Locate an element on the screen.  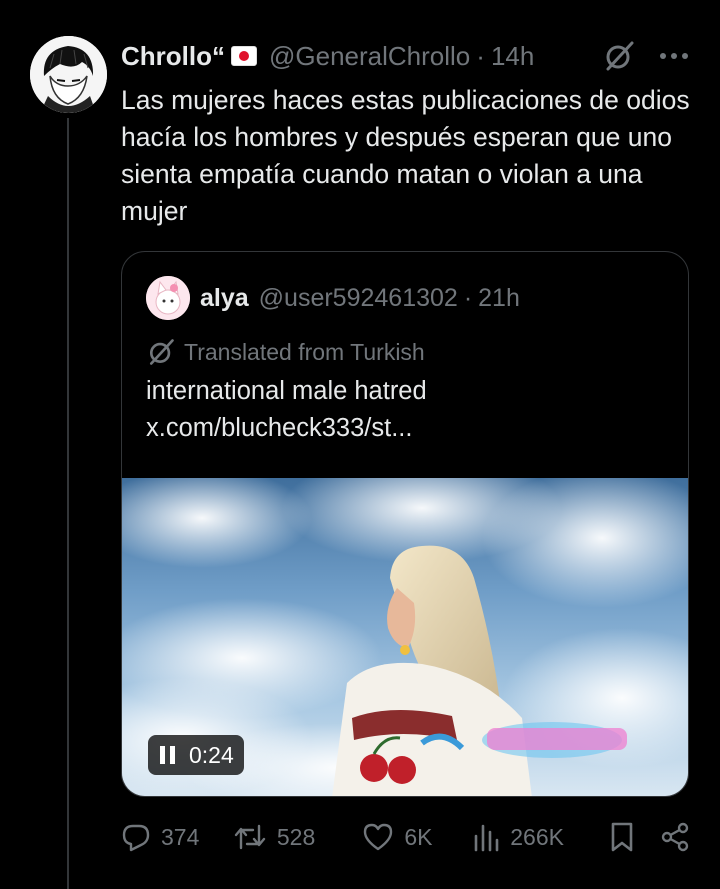
share-icon is located at coordinates (675, 837).